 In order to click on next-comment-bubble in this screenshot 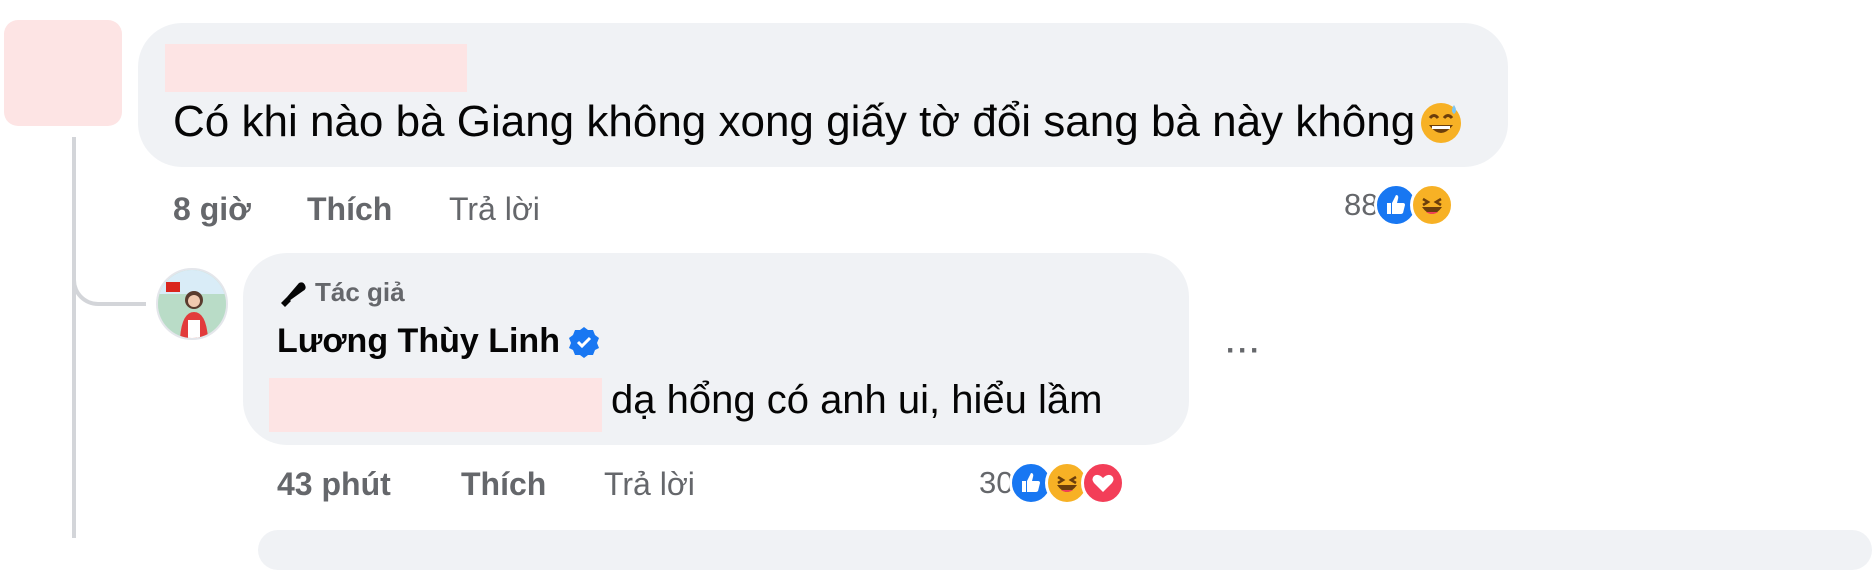, I will do `click(1065, 550)`.